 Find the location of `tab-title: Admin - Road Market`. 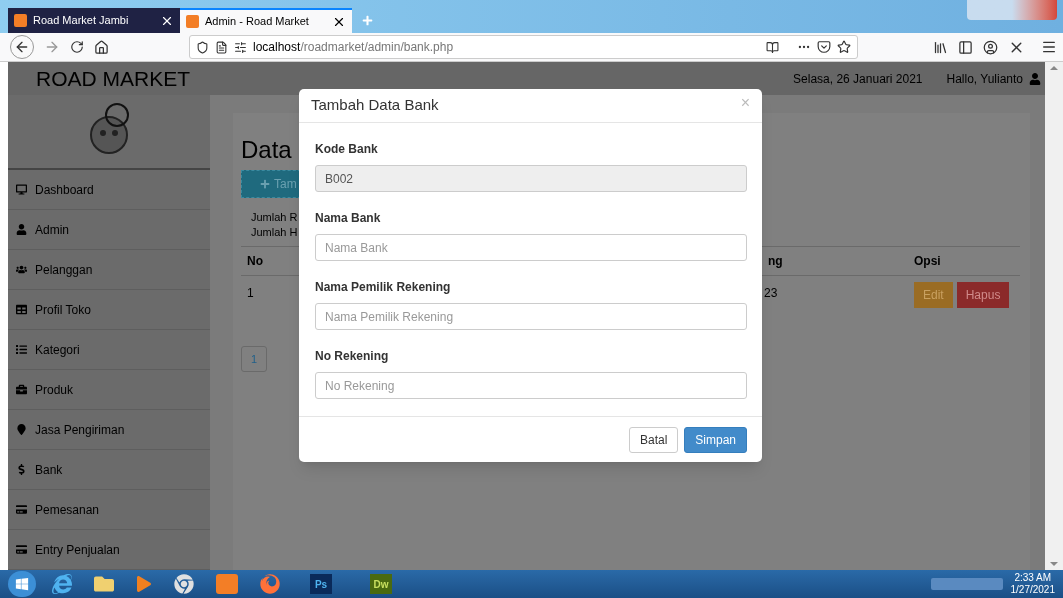

tab-title: Admin - Road Market is located at coordinates (257, 22).